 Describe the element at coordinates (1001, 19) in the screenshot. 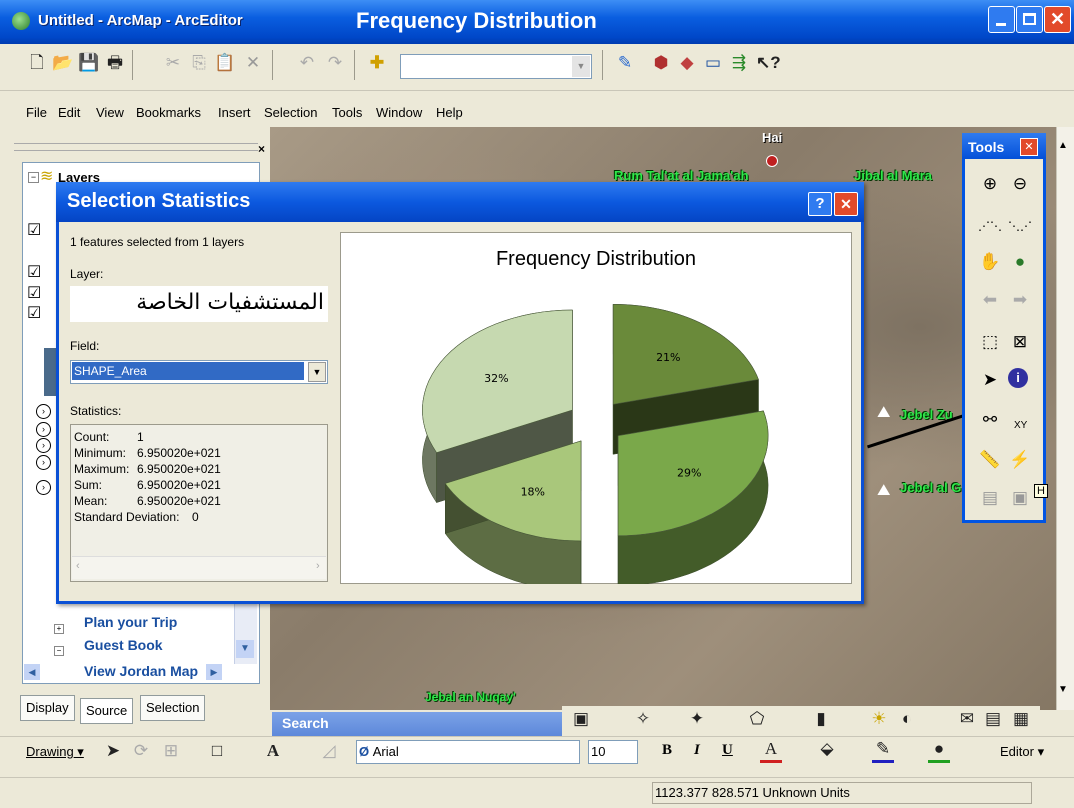

I see `minimize-button` at that location.